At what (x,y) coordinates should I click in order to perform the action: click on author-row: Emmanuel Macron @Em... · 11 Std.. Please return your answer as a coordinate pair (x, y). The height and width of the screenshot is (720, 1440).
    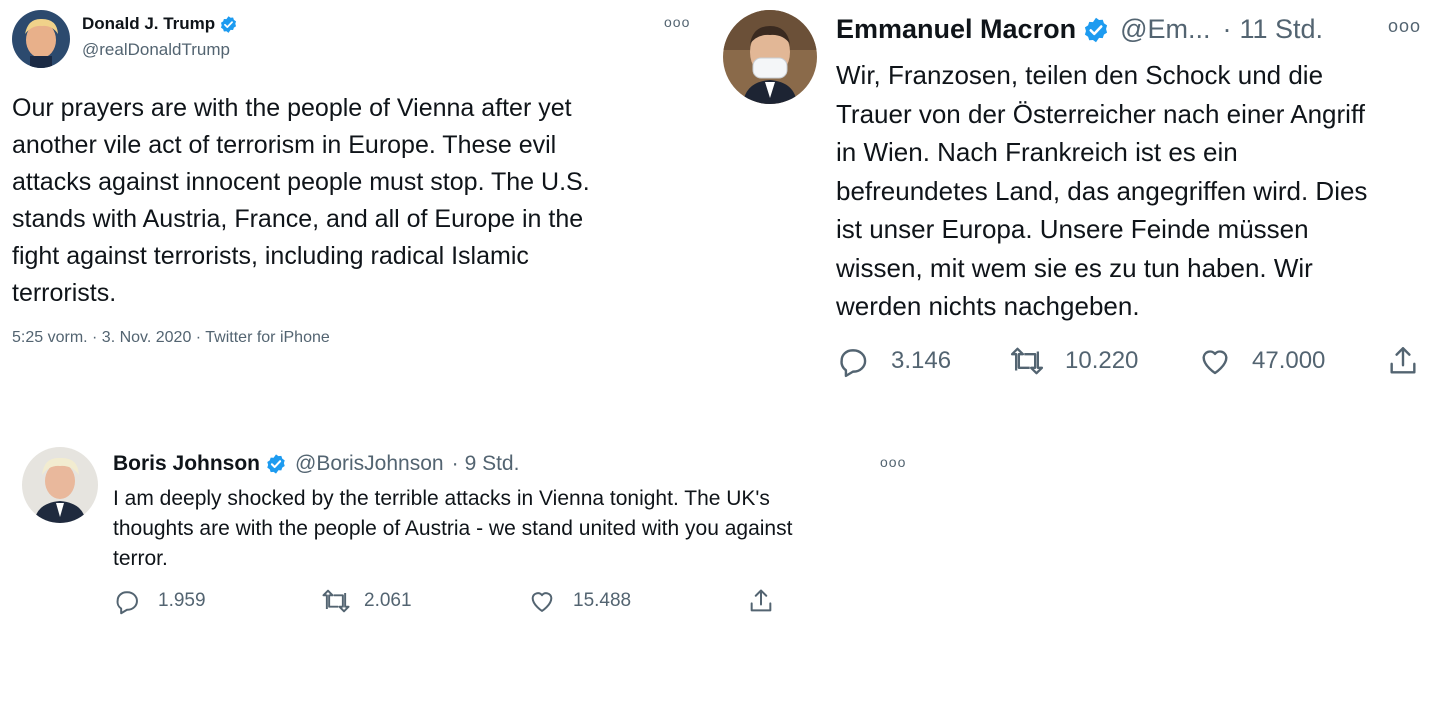
    Looking at the image, I should click on (1079, 29).